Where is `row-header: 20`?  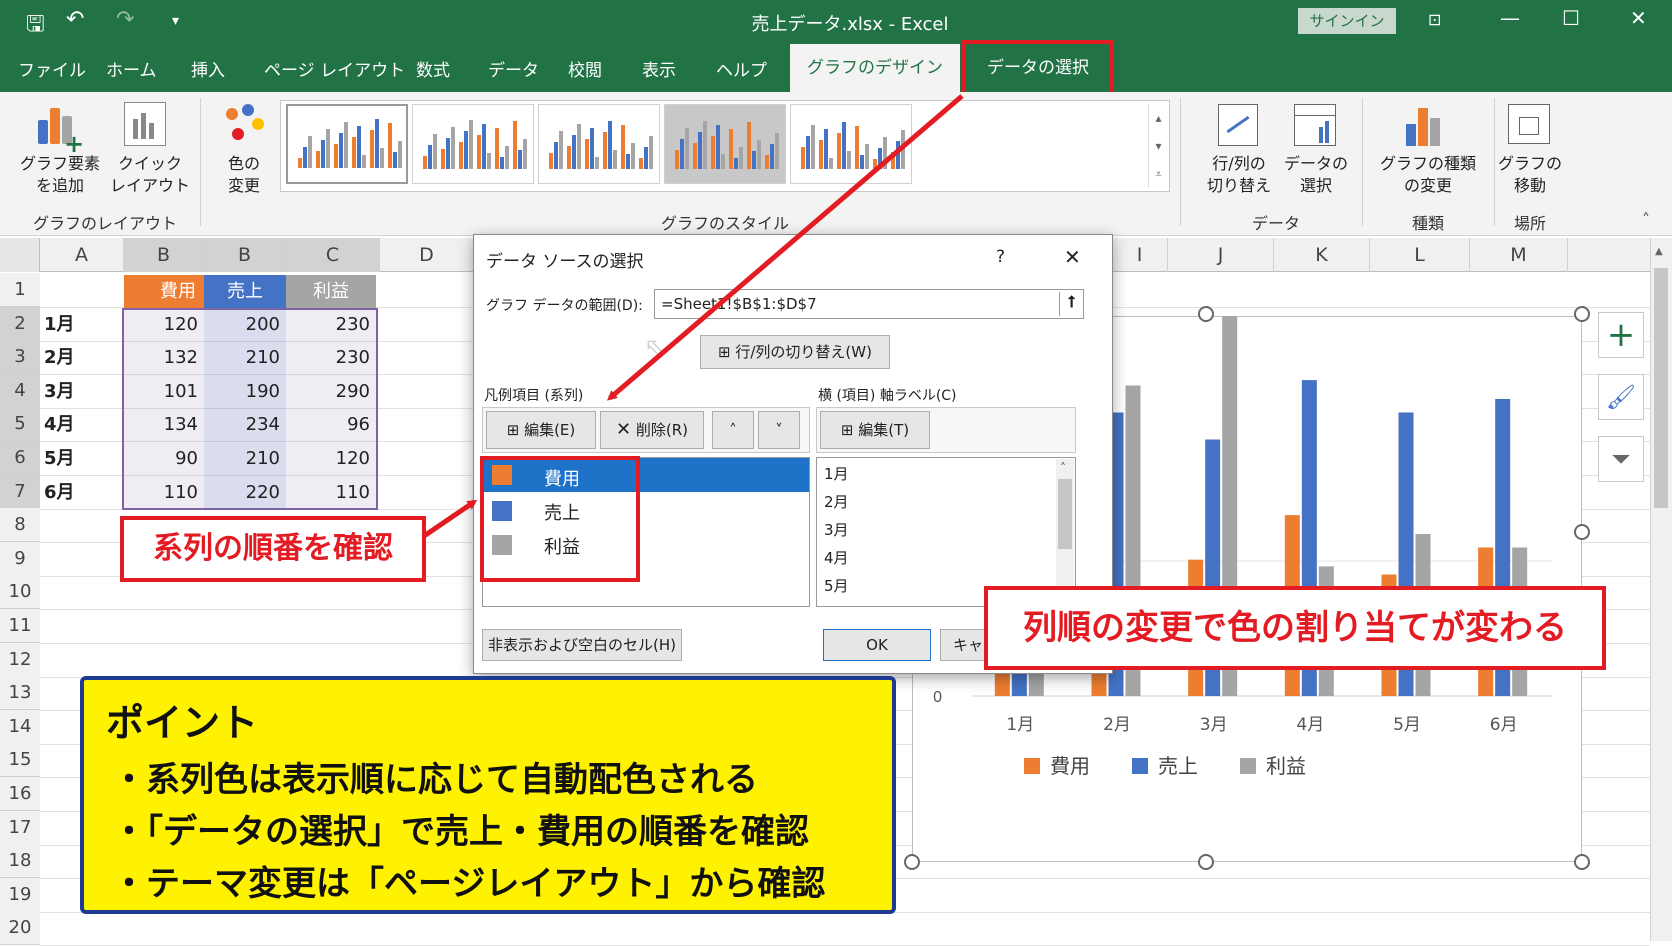 row-header: 20 is located at coordinates (20, 928).